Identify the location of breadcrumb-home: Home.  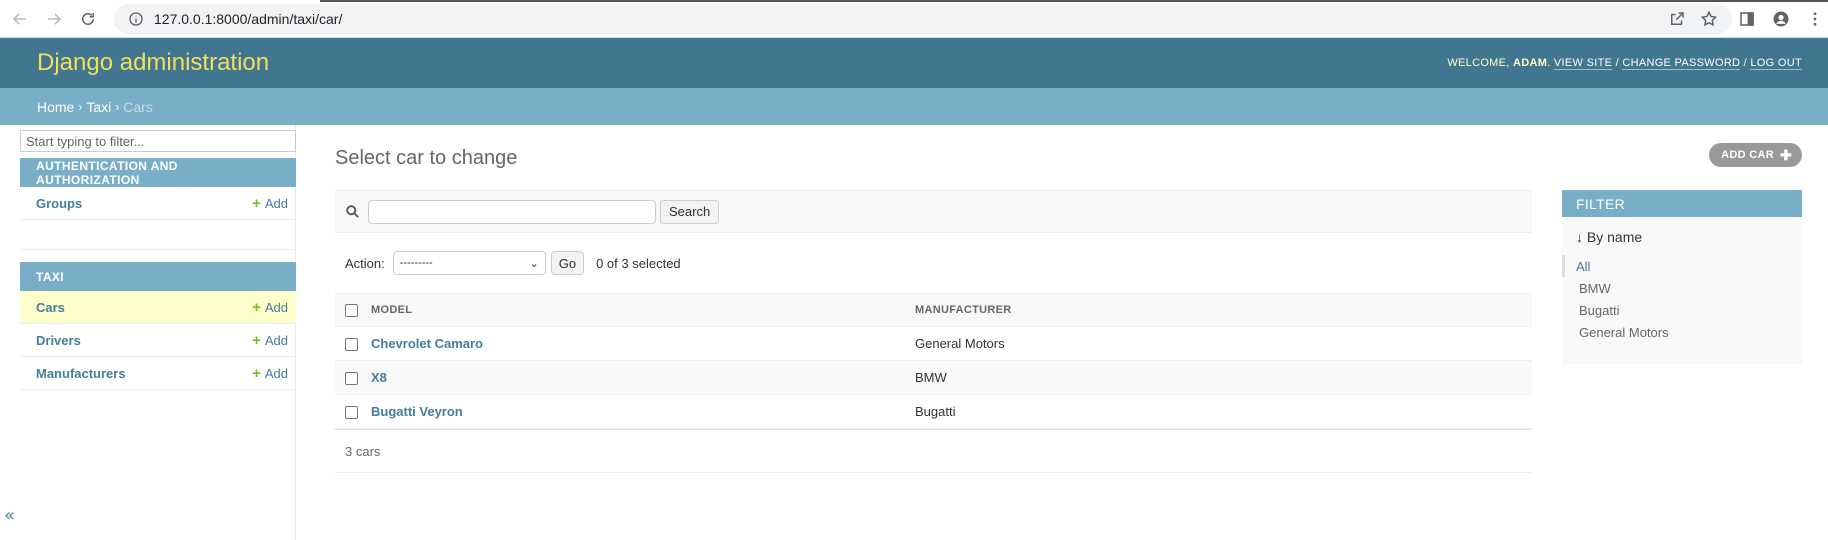
(55, 107).